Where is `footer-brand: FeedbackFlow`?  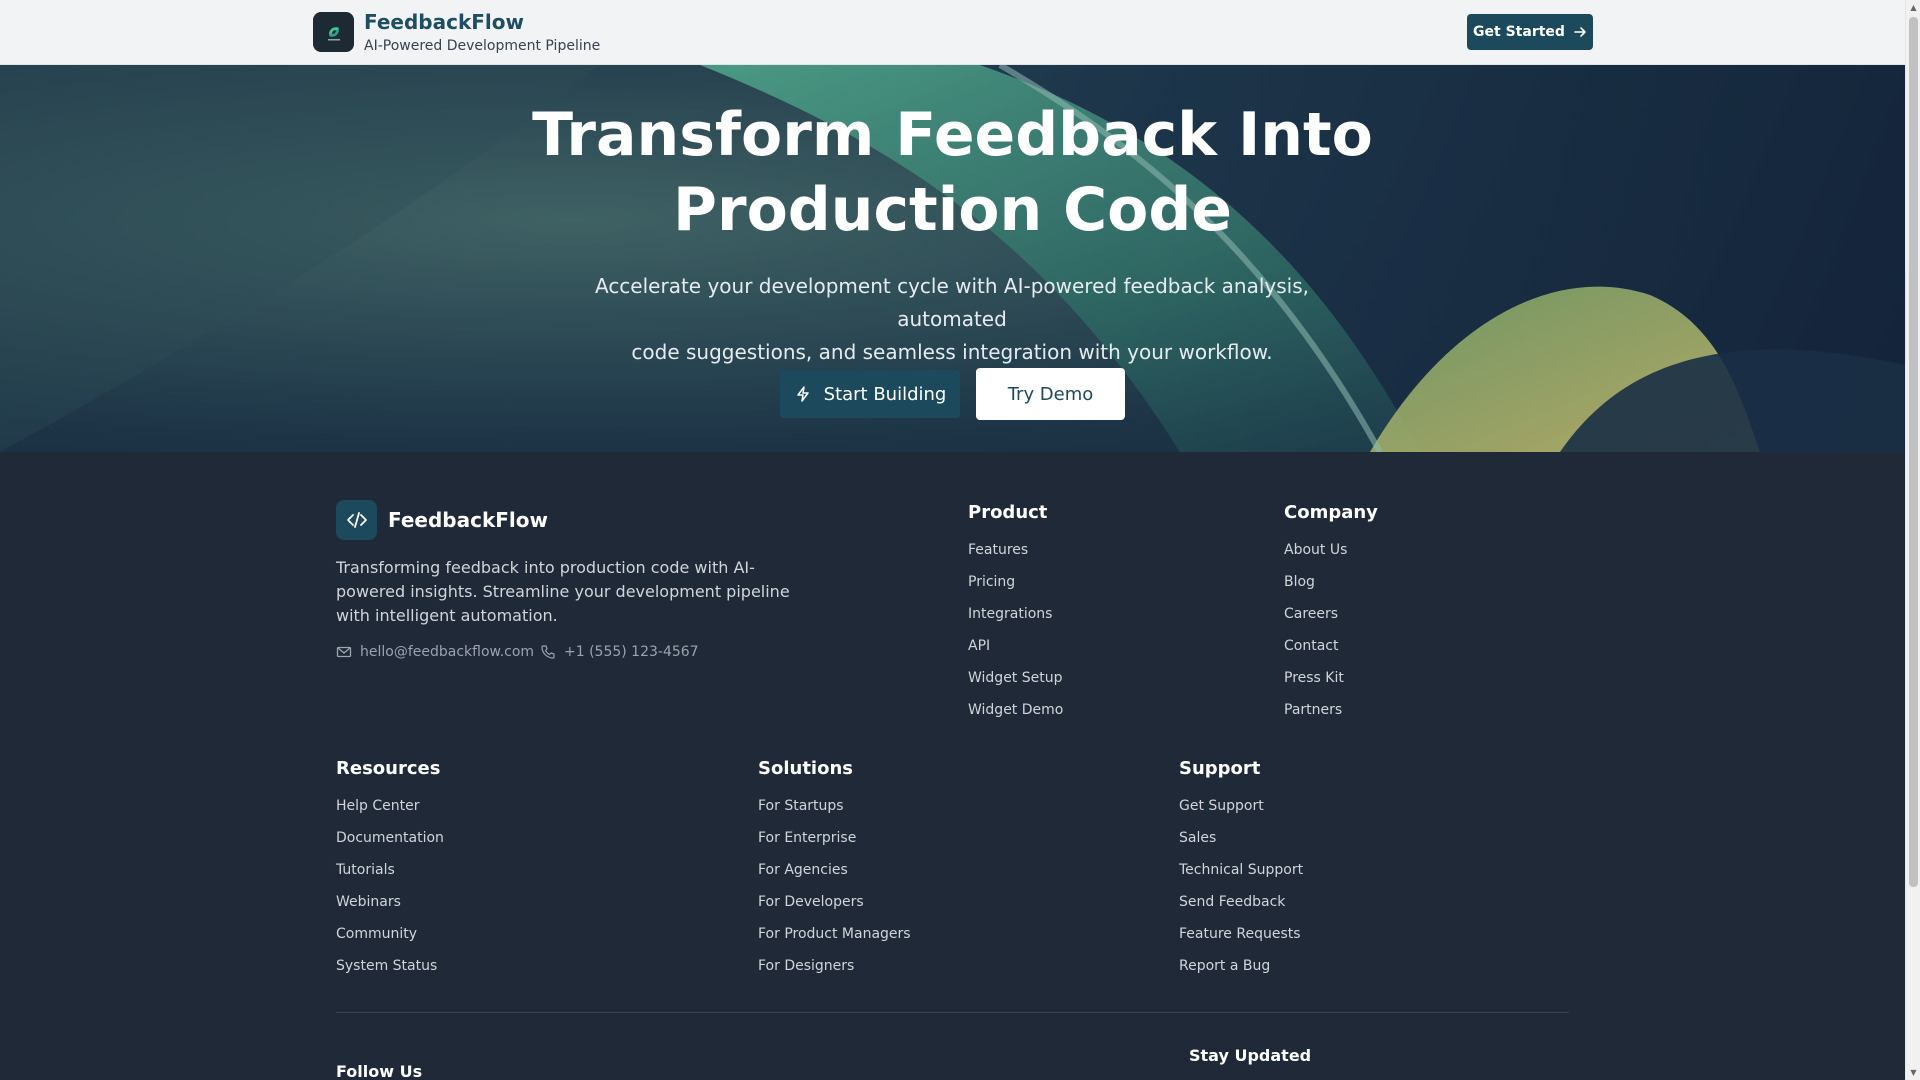 footer-brand: FeedbackFlow is located at coordinates (468, 520).